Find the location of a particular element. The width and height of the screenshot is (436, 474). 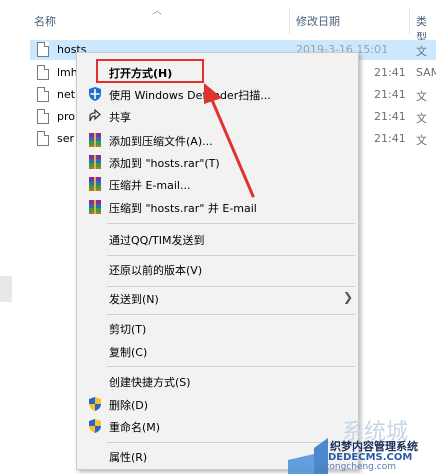

watermark-line3: xitongcheng.com is located at coordinates (357, 467).